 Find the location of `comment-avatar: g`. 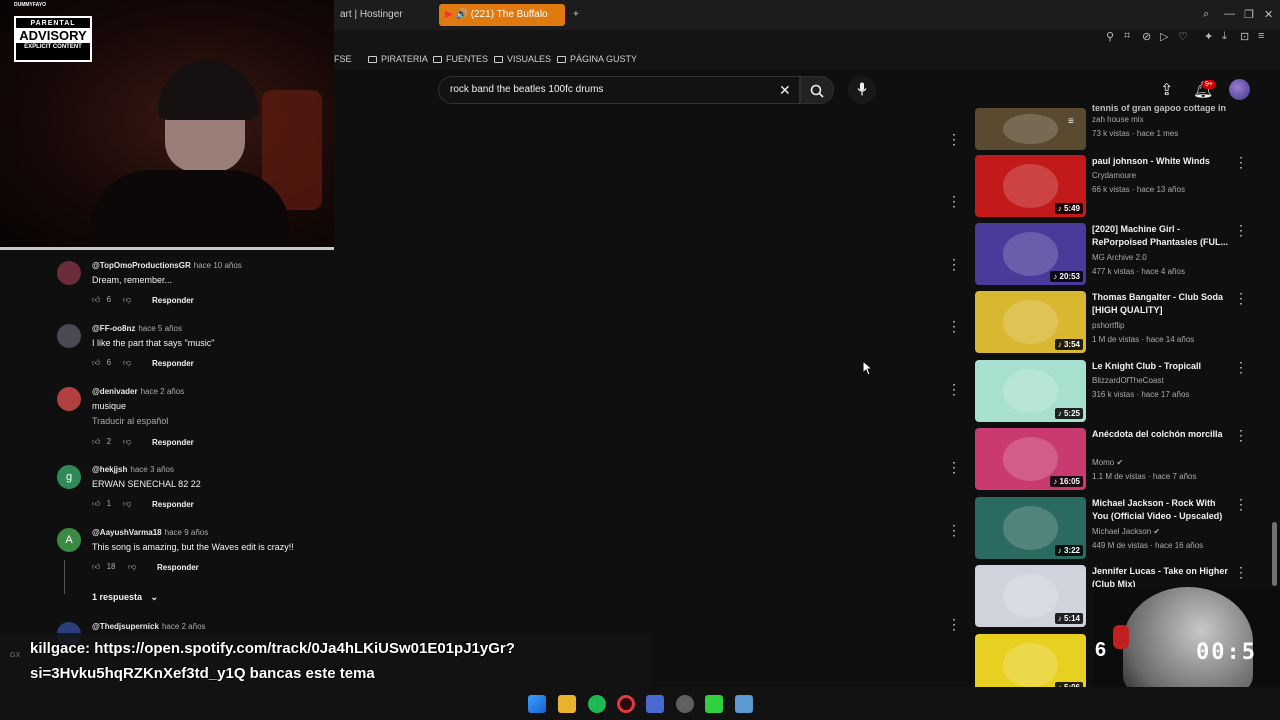

comment-avatar: g is located at coordinates (69, 477).